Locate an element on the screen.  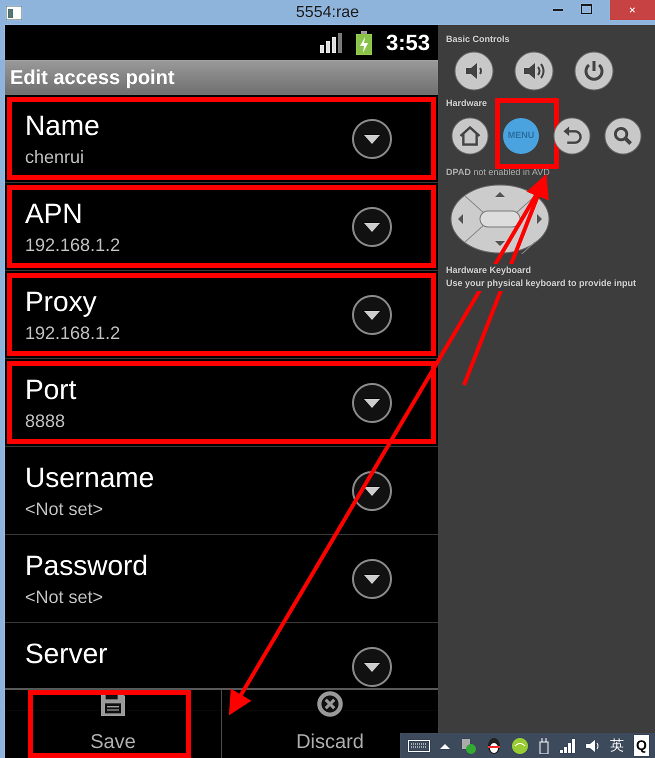
dpad-note: DPAD not enabled in AVD is located at coordinates (498, 172).